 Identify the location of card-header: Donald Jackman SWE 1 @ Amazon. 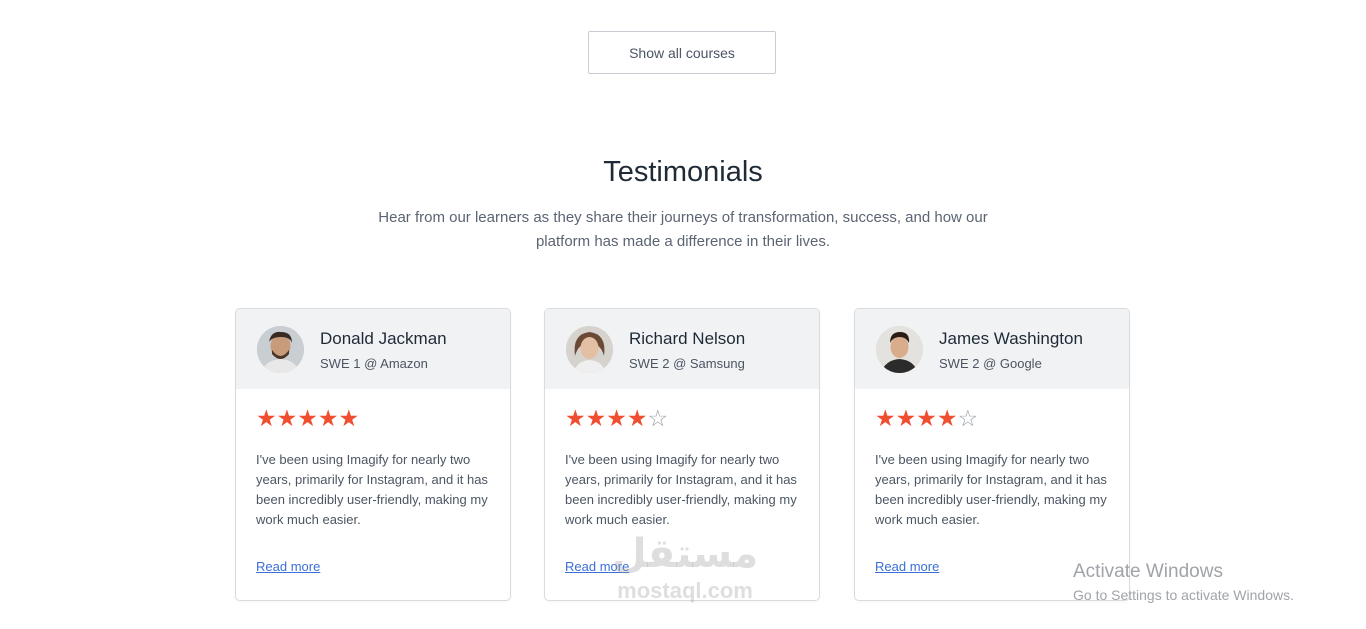
(373, 349).